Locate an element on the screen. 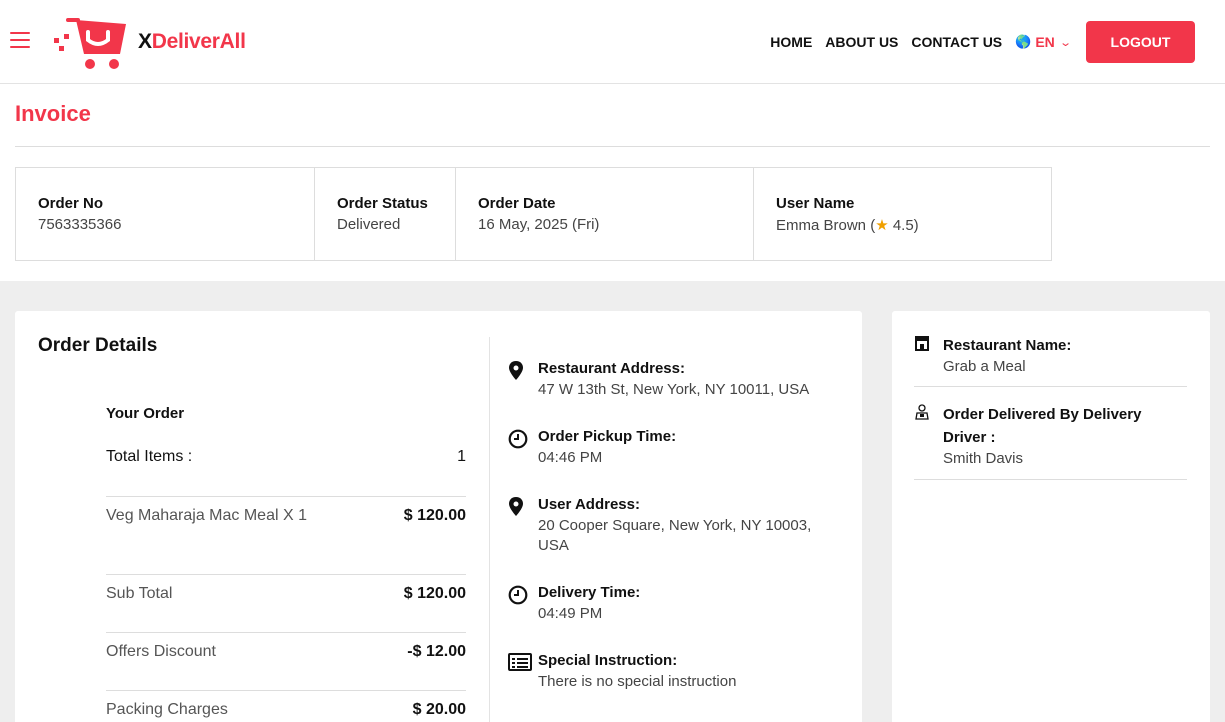  restaurant-address-value: 47 W 13th St, New York, NY 10011, USA is located at coordinates (674, 389).